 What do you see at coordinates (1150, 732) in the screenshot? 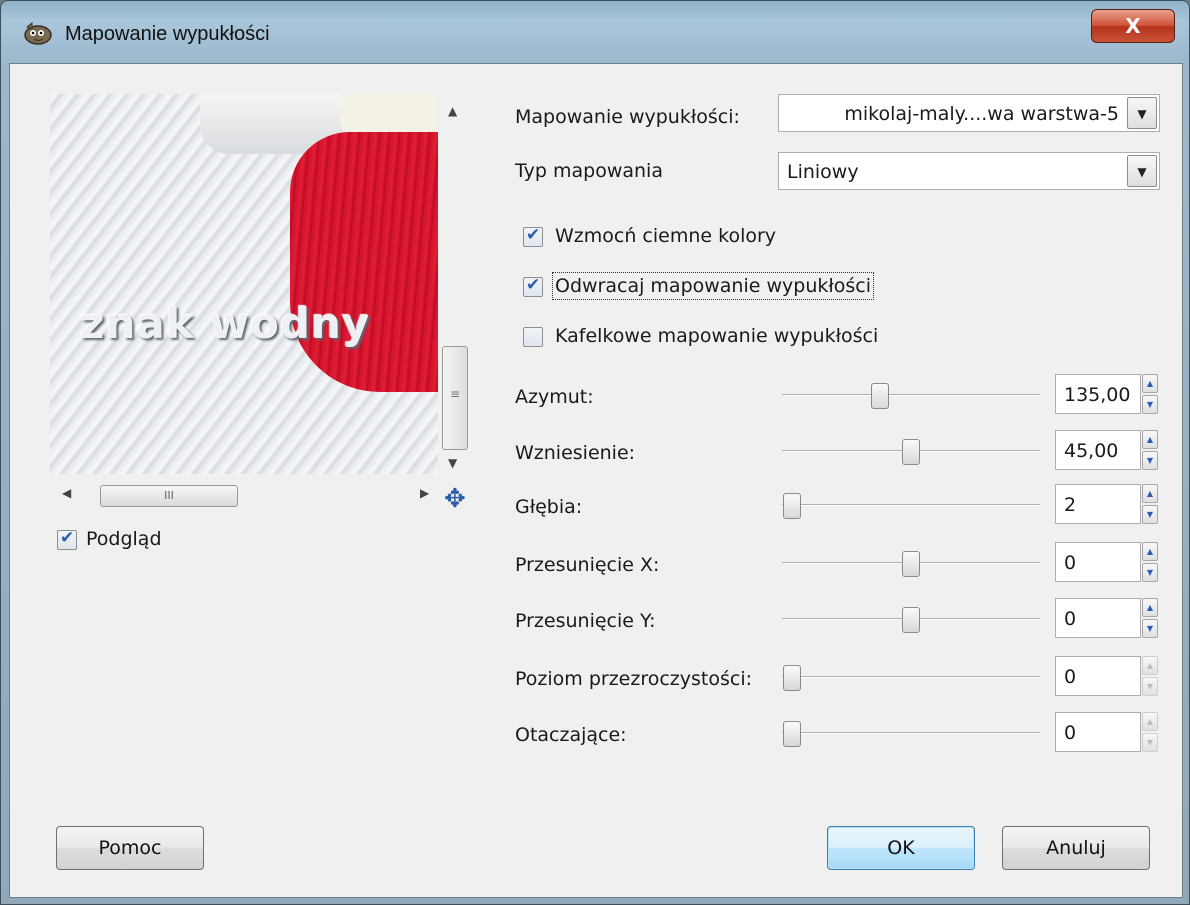
I see `ambient-spin-buttons: ▲ ▼` at bounding box center [1150, 732].